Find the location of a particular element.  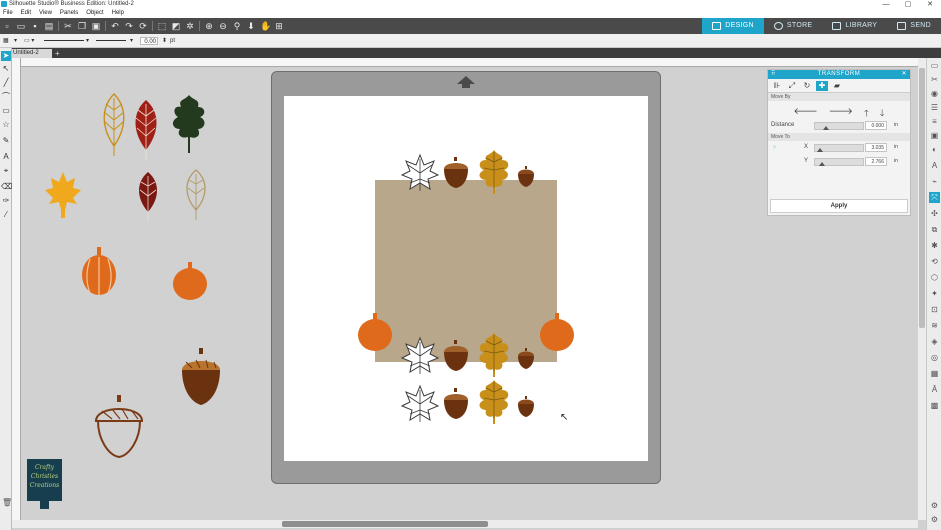

print-icon: ▤ is located at coordinates (49, 26).